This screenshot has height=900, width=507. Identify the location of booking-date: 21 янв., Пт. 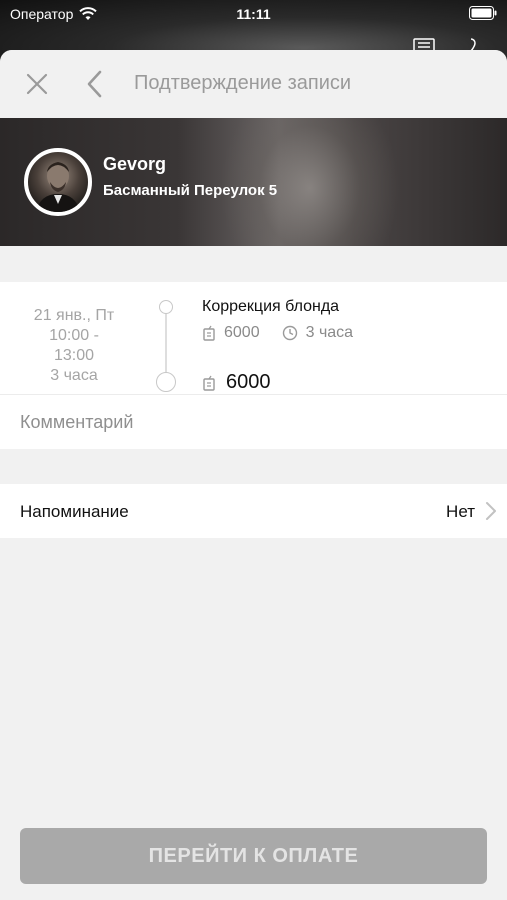
(74, 315).